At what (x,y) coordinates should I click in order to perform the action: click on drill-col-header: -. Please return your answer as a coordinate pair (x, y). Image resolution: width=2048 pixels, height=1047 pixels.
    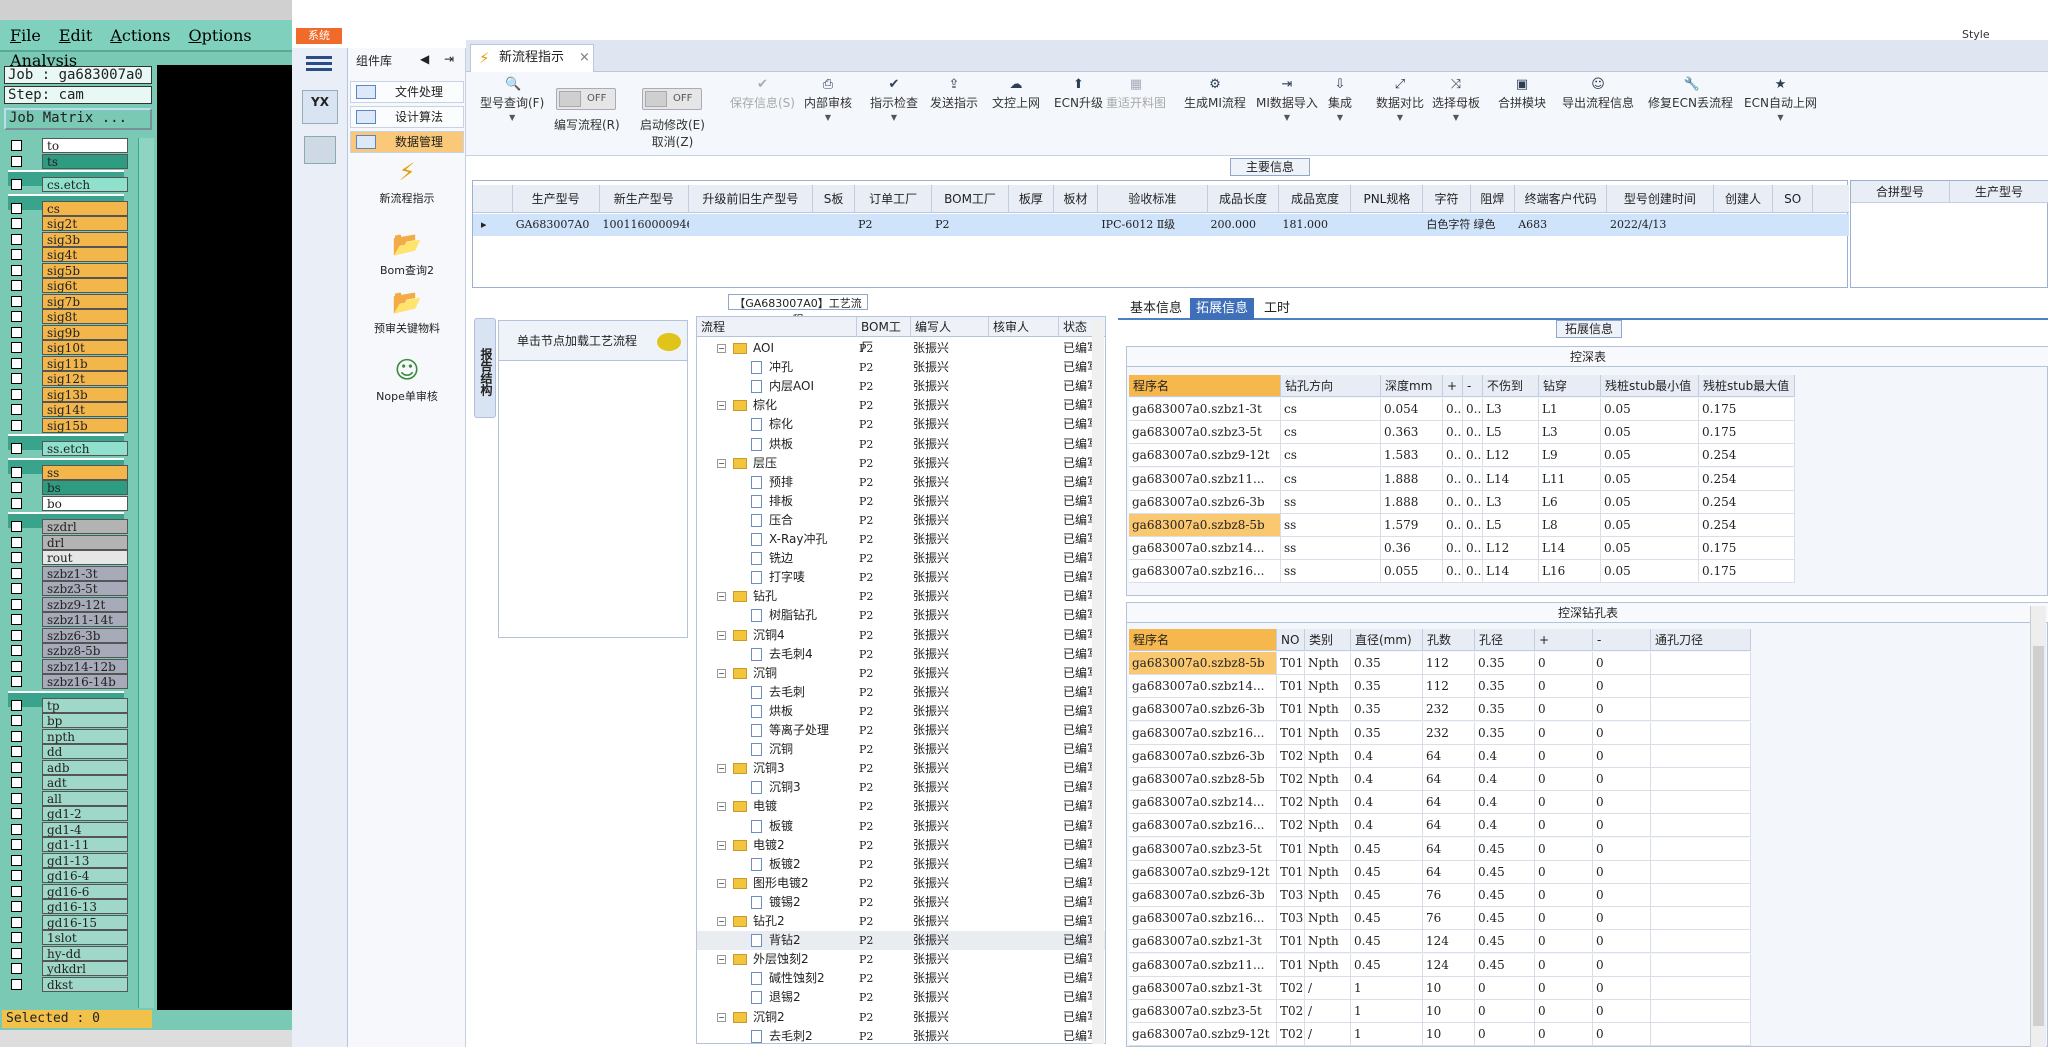
    Looking at the image, I should click on (1622, 640).